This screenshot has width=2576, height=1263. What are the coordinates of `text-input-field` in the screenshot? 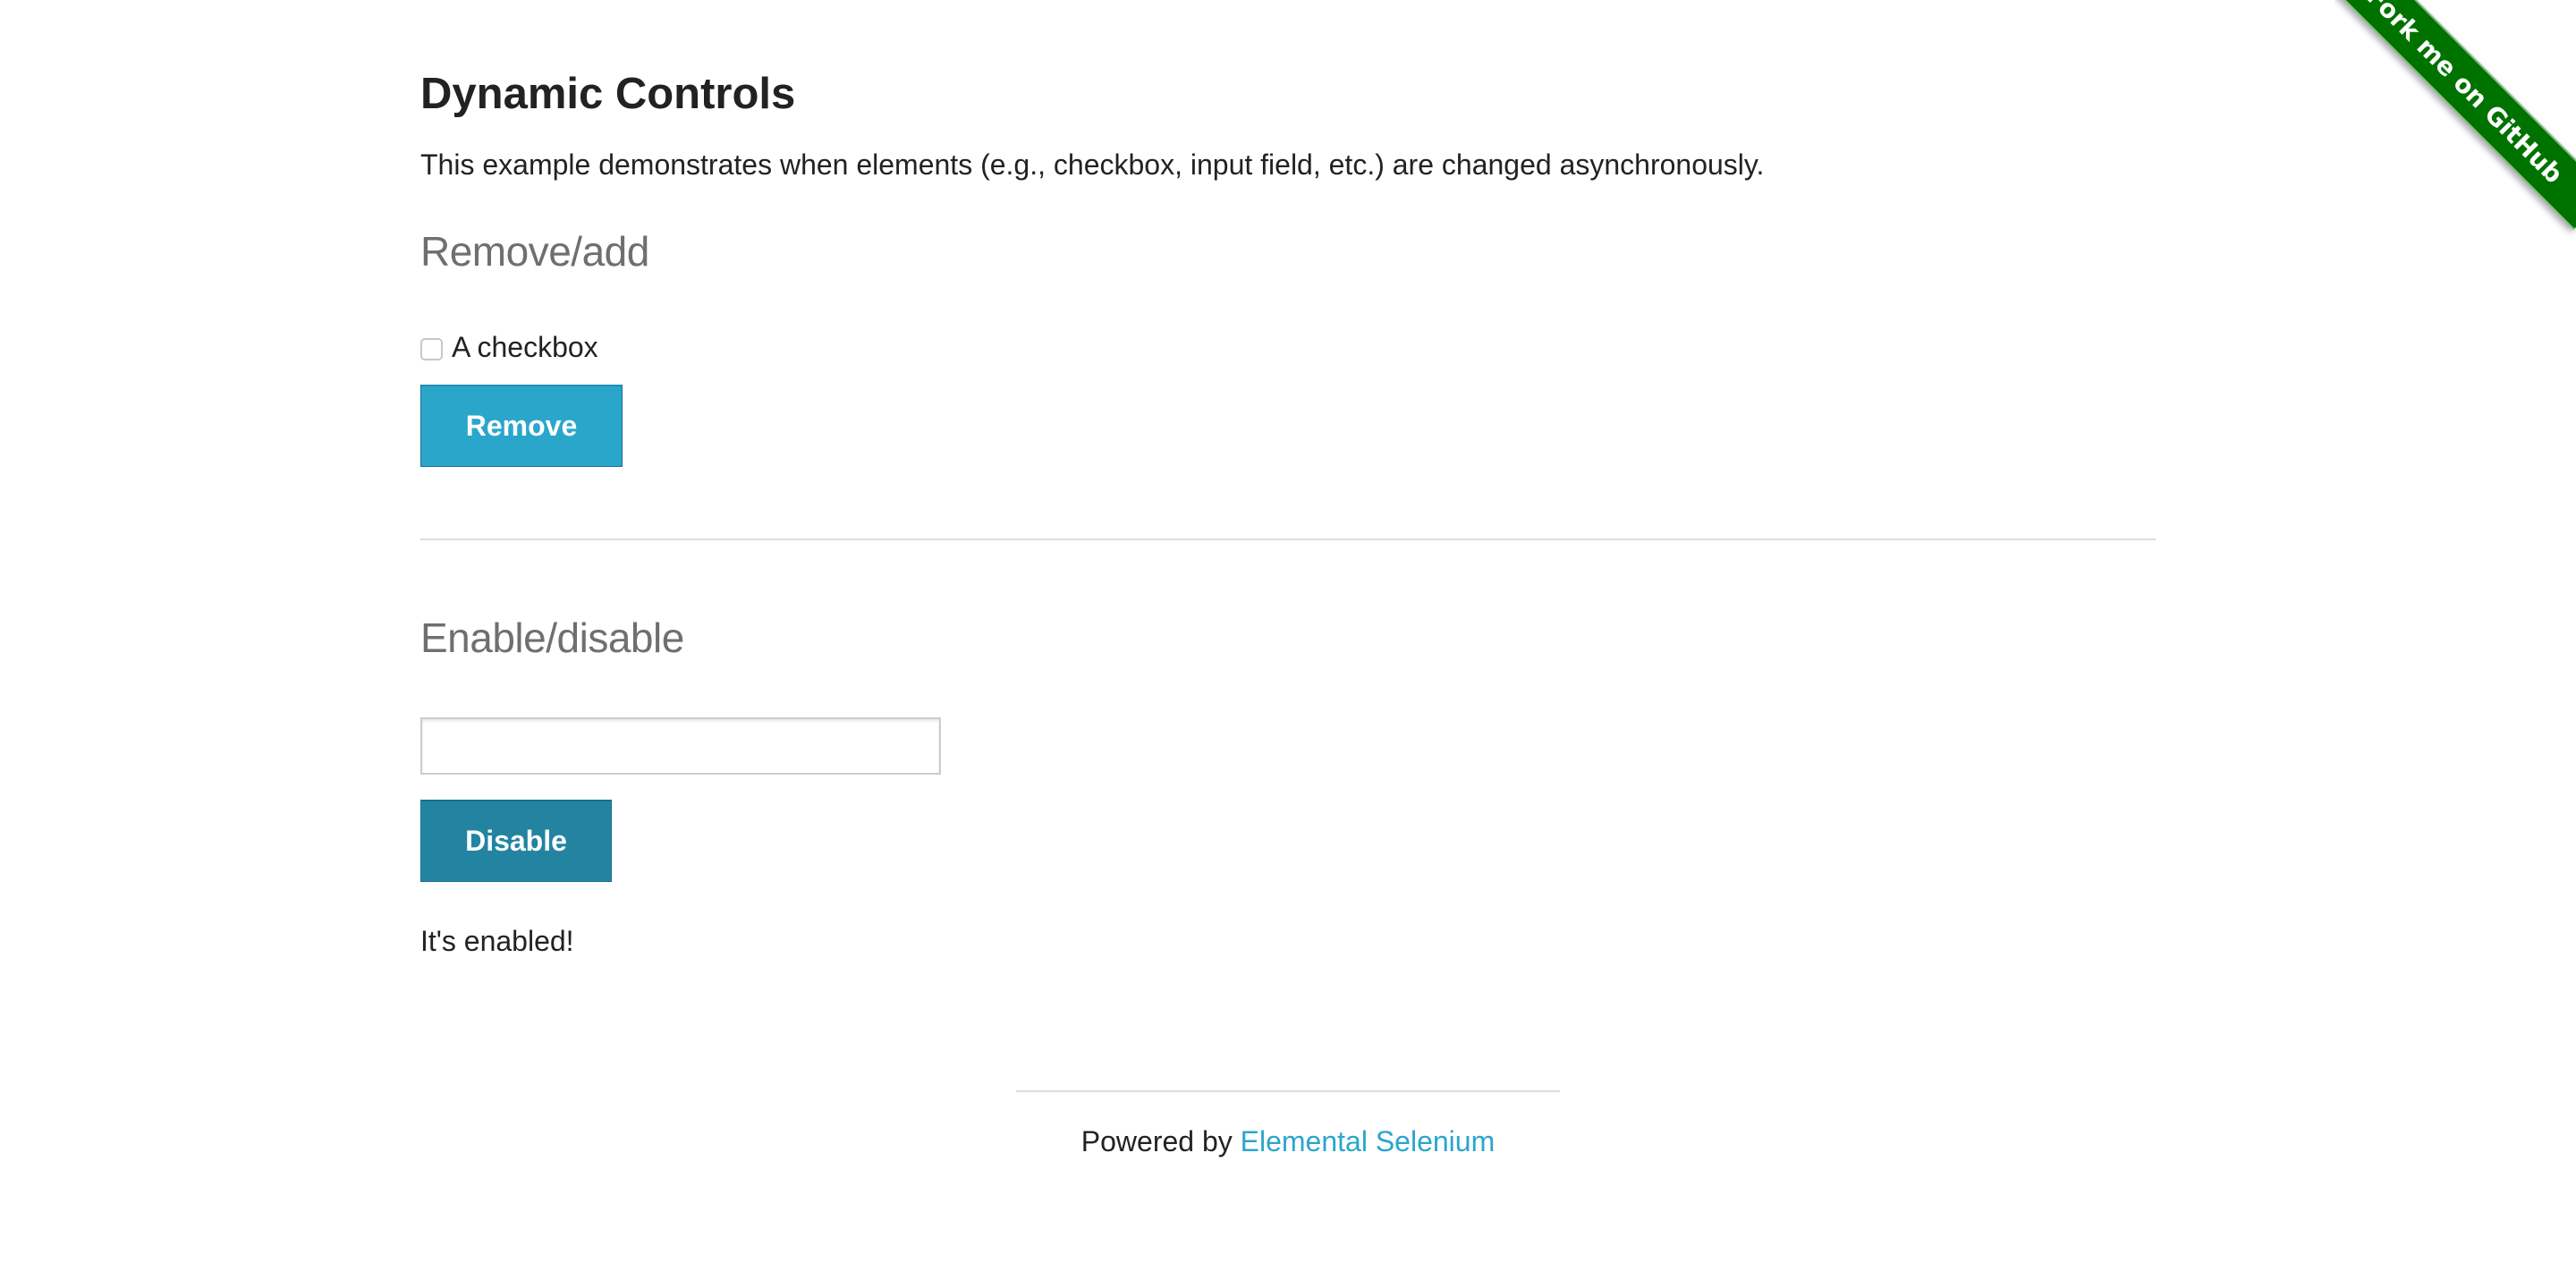 It's located at (680, 746).